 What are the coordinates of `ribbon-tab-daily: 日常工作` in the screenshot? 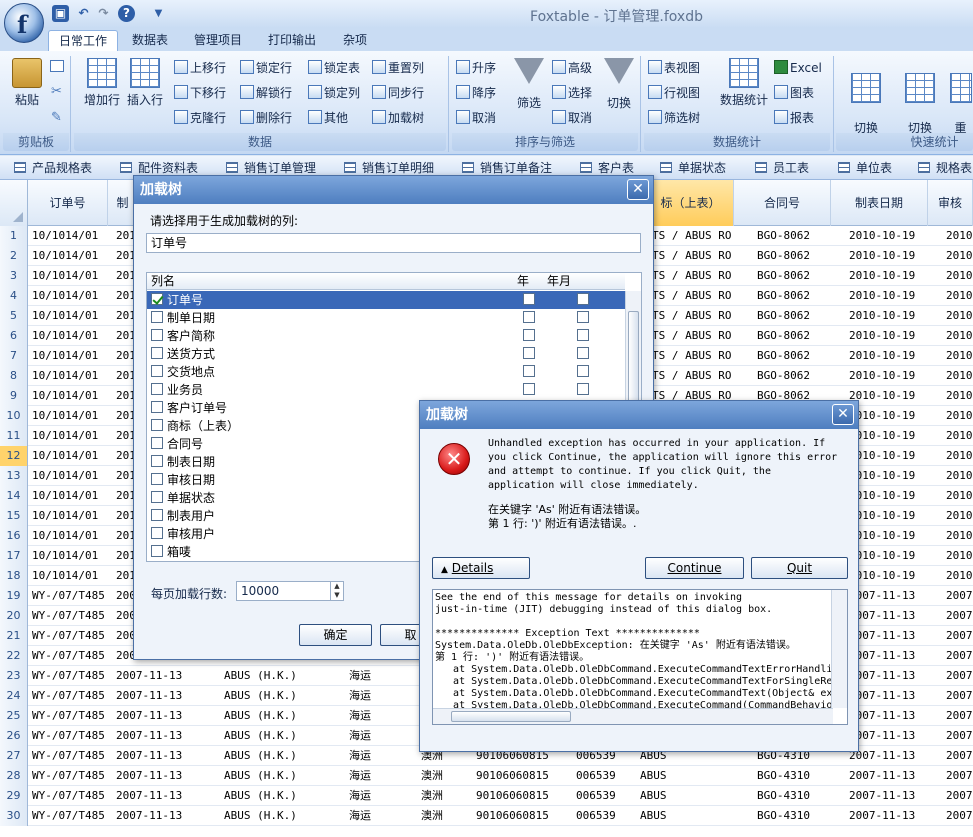 It's located at (83, 41).